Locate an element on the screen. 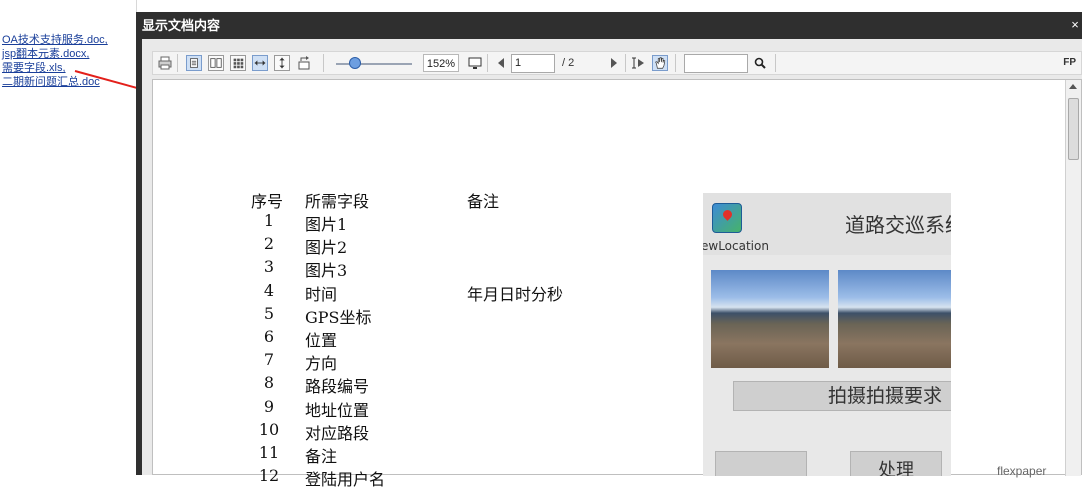 Image resolution: width=1082 pixels, height=490 pixels. row-serial: 10 is located at coordinates (269, 429).